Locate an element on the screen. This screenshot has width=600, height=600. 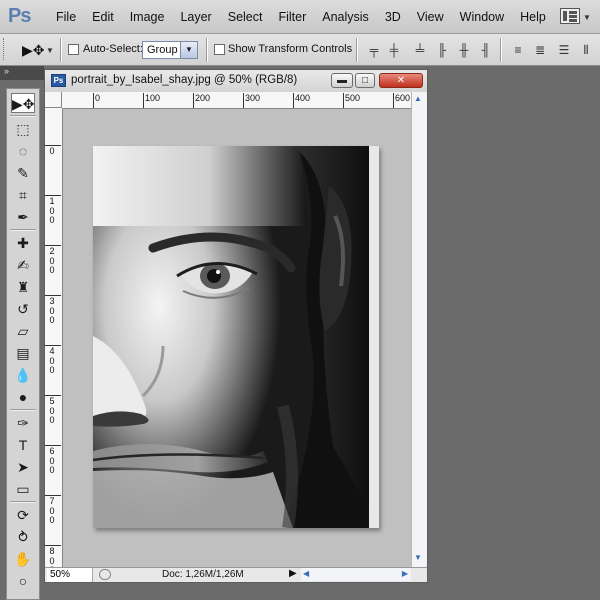
chevron-down-icon: ▼ is located at coordinates (188, 50).